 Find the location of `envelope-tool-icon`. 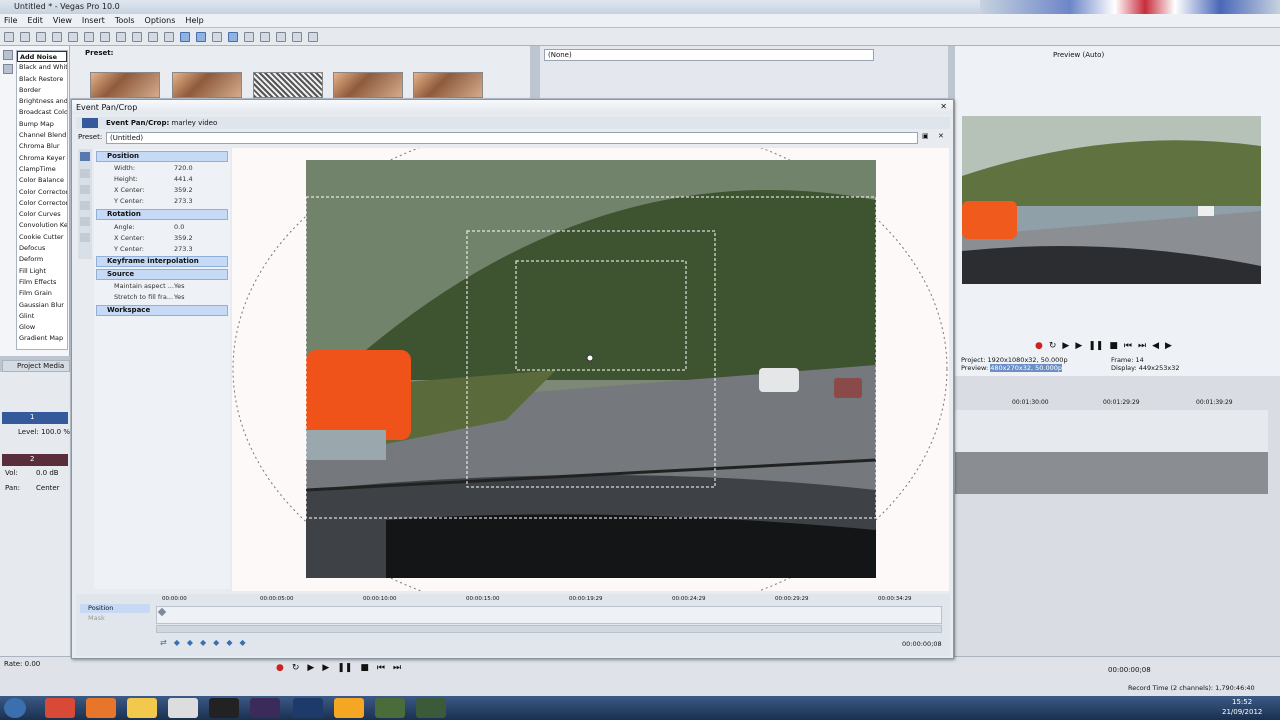

envelope-tool-icon is located at coordinates (201, 36).